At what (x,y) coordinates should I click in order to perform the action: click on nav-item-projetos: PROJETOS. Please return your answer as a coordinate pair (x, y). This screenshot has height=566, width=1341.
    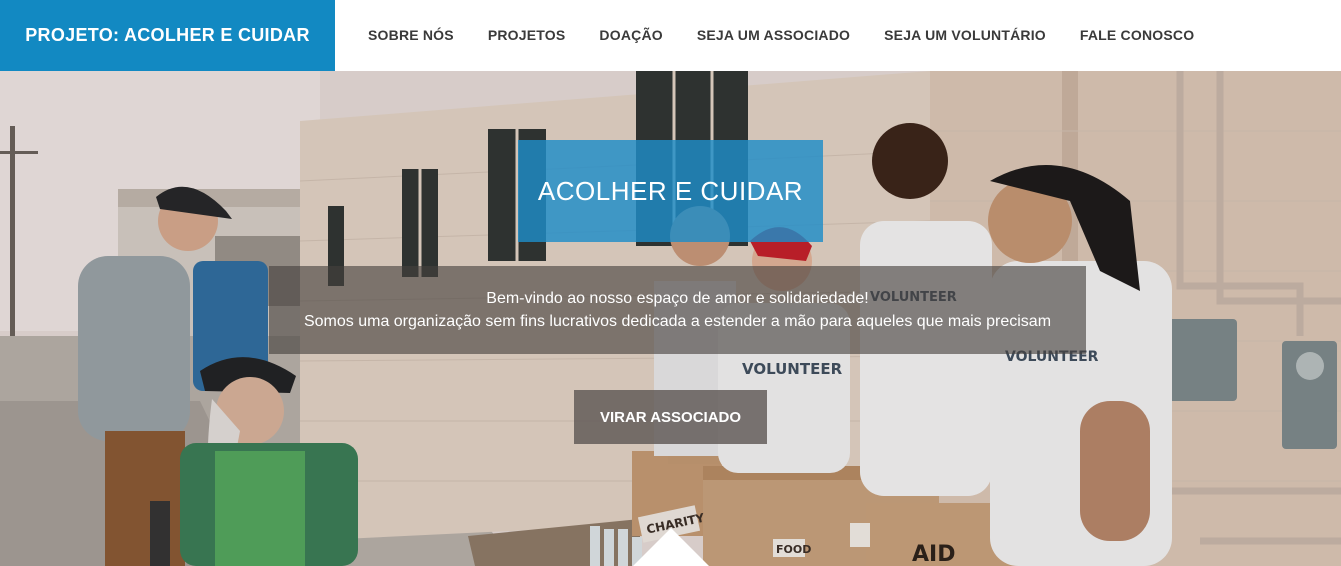
    Looking at the image, I should click on (527, 36).